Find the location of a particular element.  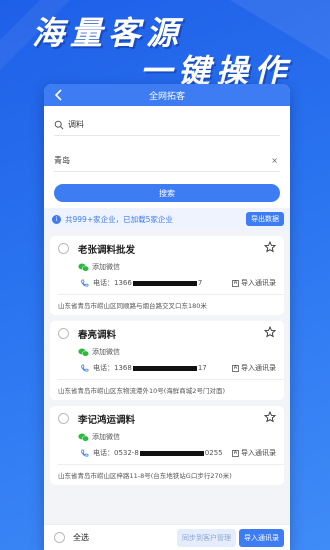

phone-start: 1368 is located at coordinates (123, 368).